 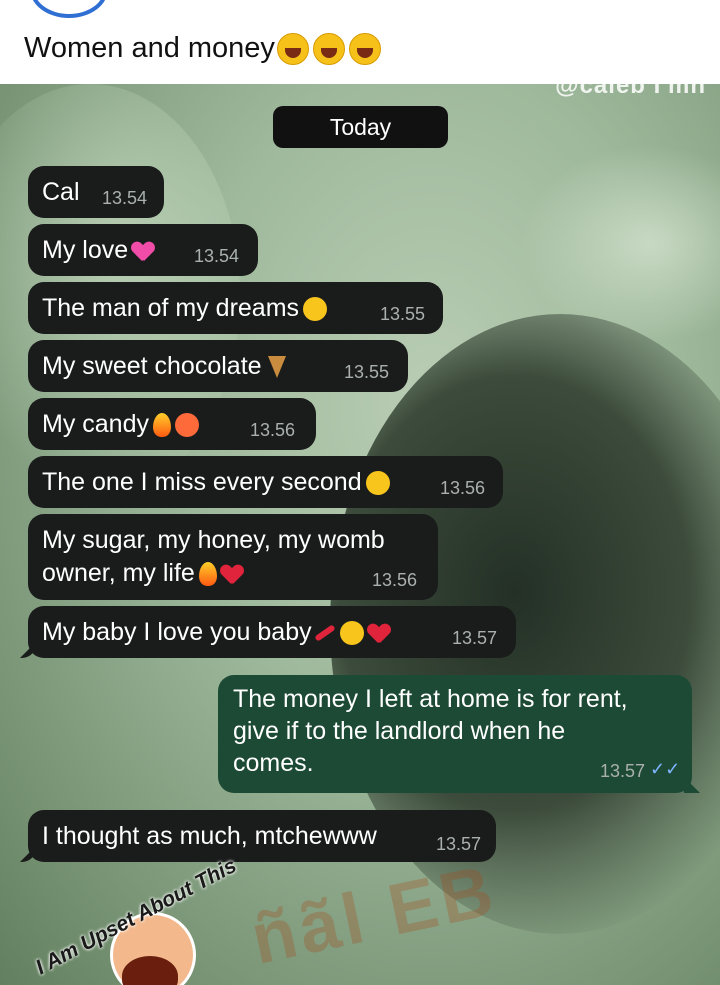 I want to click on message-text: My sweet chocolate, so click(x=152, y=366).